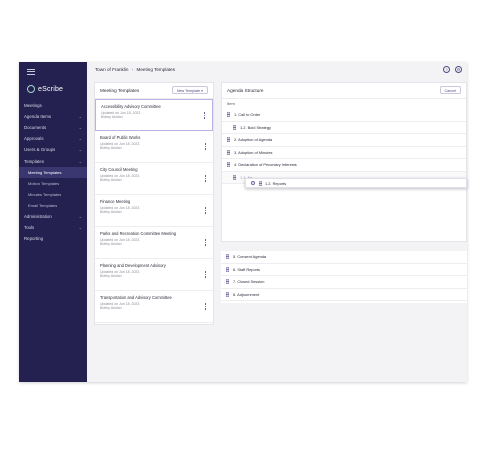 The image size is (498, 450). Describe the element at coordinates (53, 238) in the screenshot. I see `sidebar-item: Reporting` at that location.